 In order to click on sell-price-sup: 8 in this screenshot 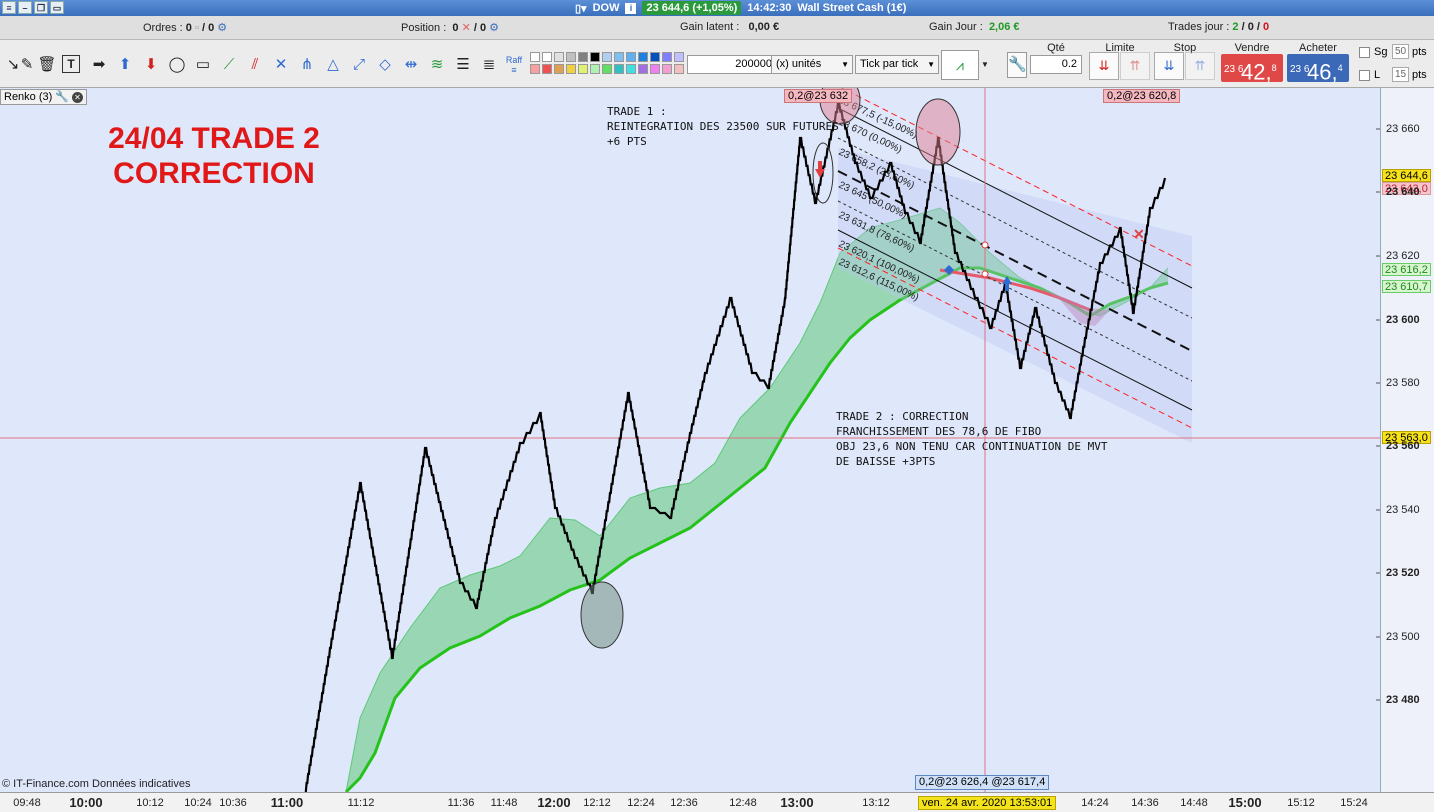, I will do `click(1274, 68)`.